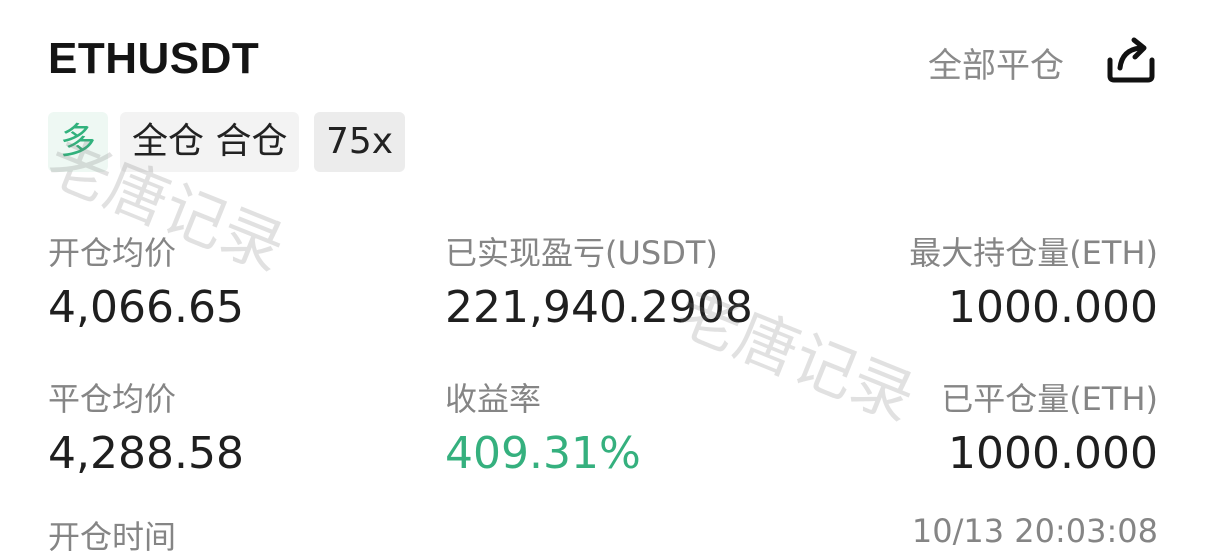 This screenshot has width=1206, height=558. I want to click on margin-mode-badge: 全仓 合仓, so click(210, 142).